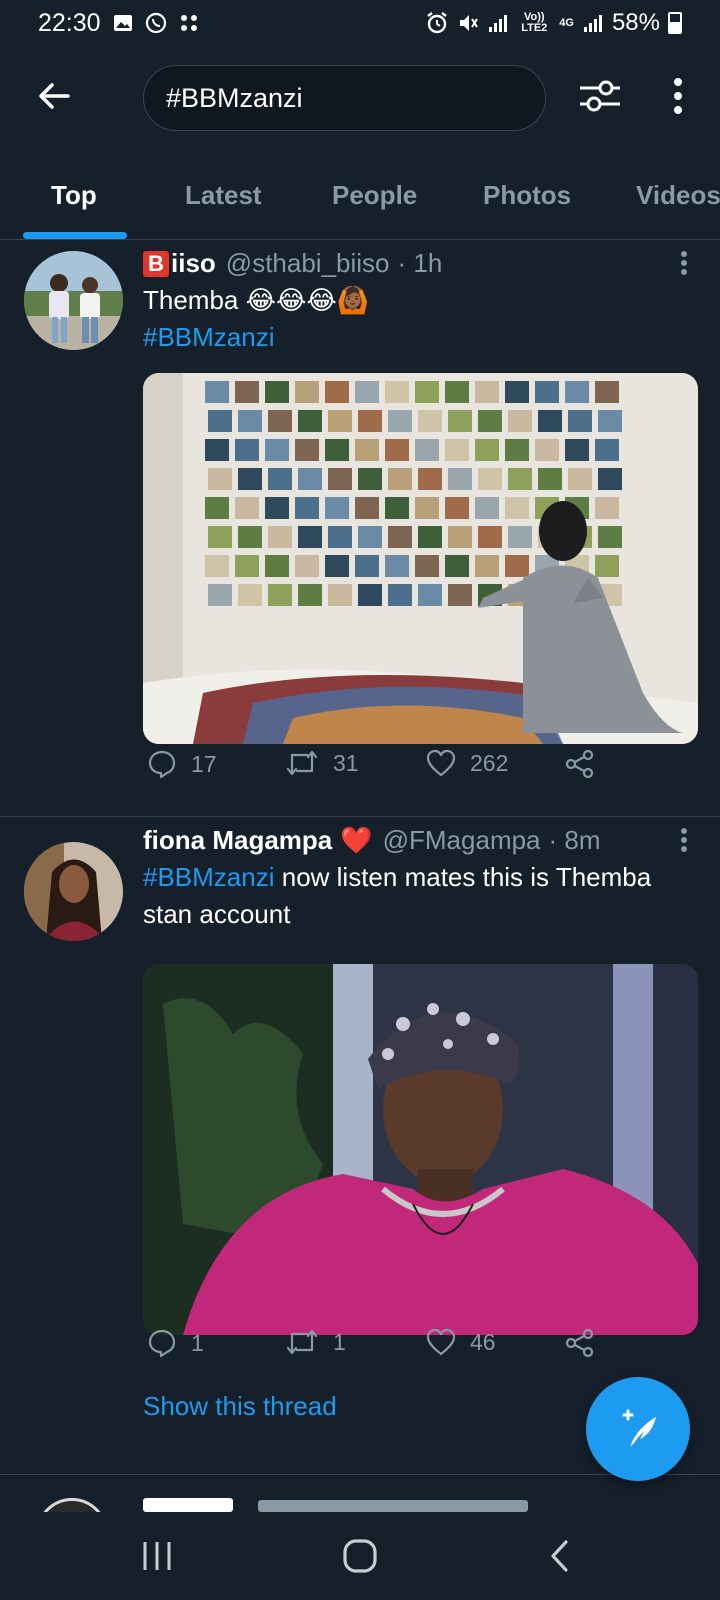  I want to click on tweet-time: · 8m, so click(574, 840).